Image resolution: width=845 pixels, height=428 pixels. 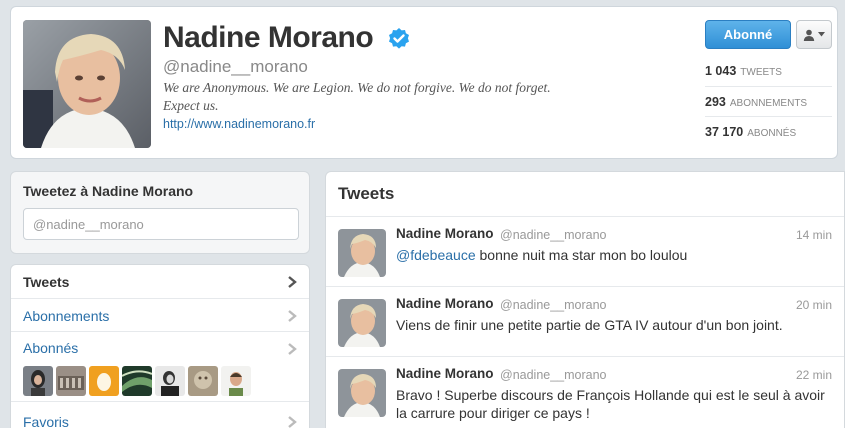 I want to click on stat-following: 293 ABONNEMENTS, so click(x=756, y=102).